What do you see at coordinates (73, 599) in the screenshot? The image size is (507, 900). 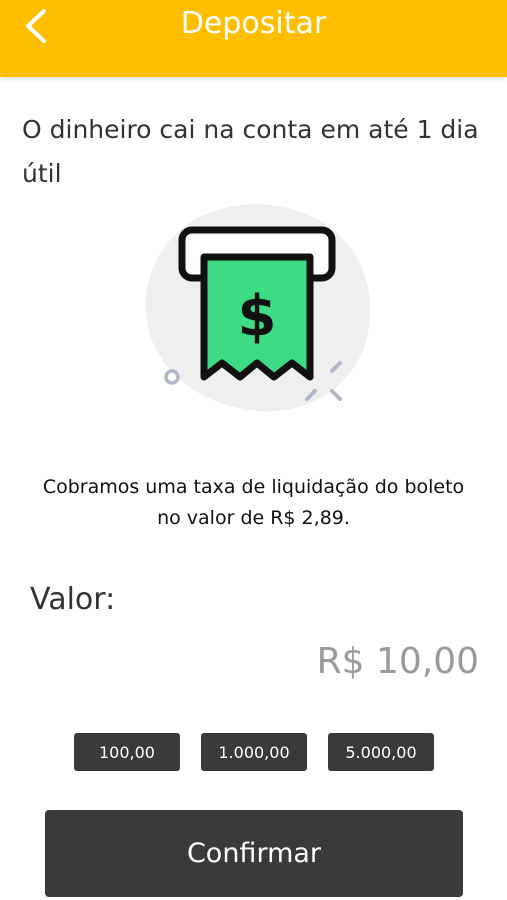 I see `amount-label: Valor:` at bounding box center [73, 599].